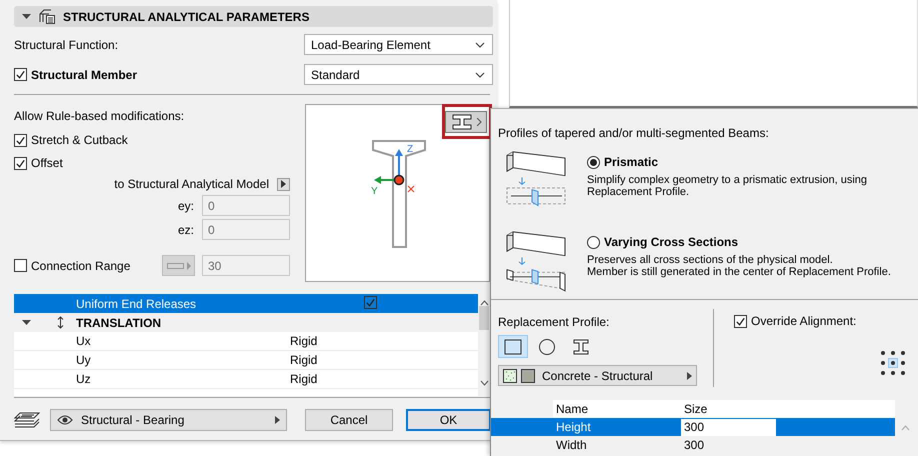 This screenshot has height=456, width=918. Describe the element at coordinates (484, 303) in the screenshot. I see `scroll-up-icon` at that location.